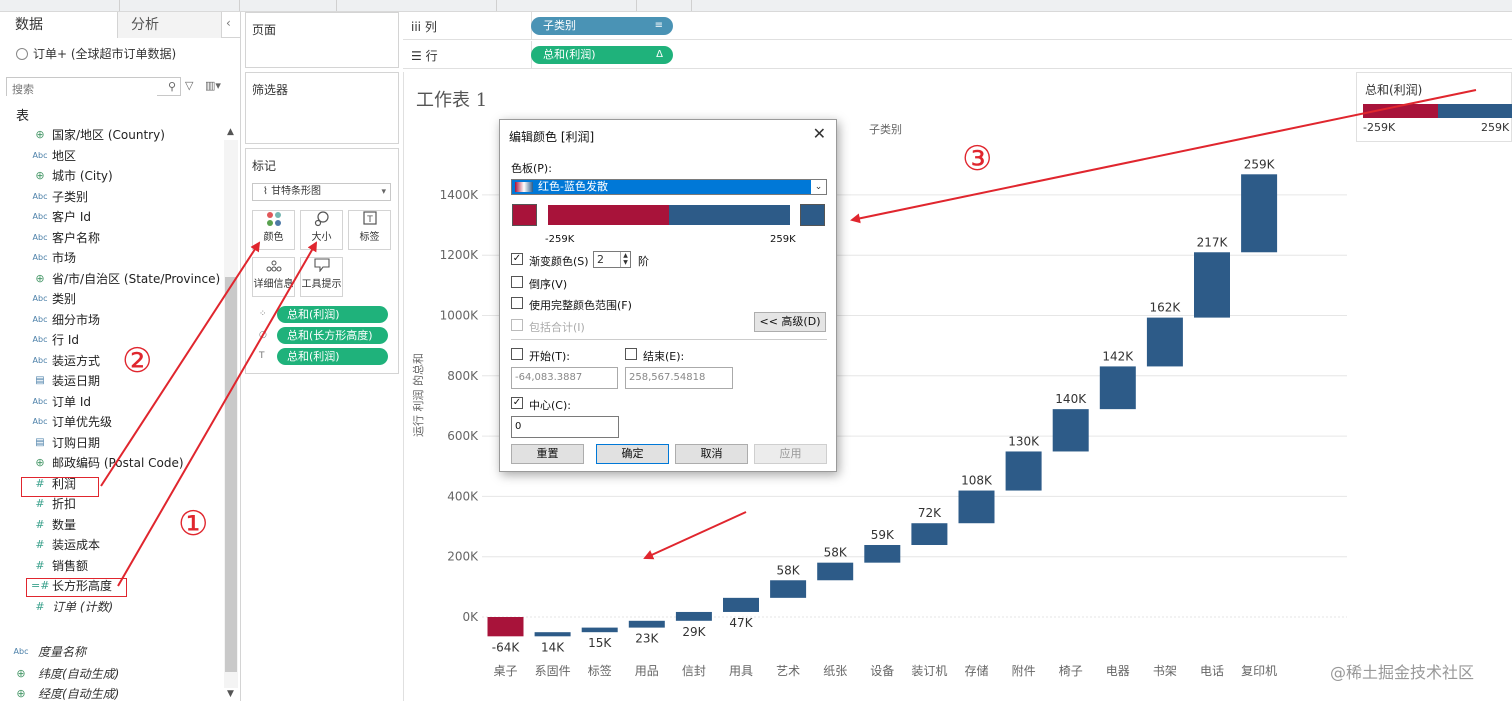  I want to click on tab-data: 数据, so click(59, 25).